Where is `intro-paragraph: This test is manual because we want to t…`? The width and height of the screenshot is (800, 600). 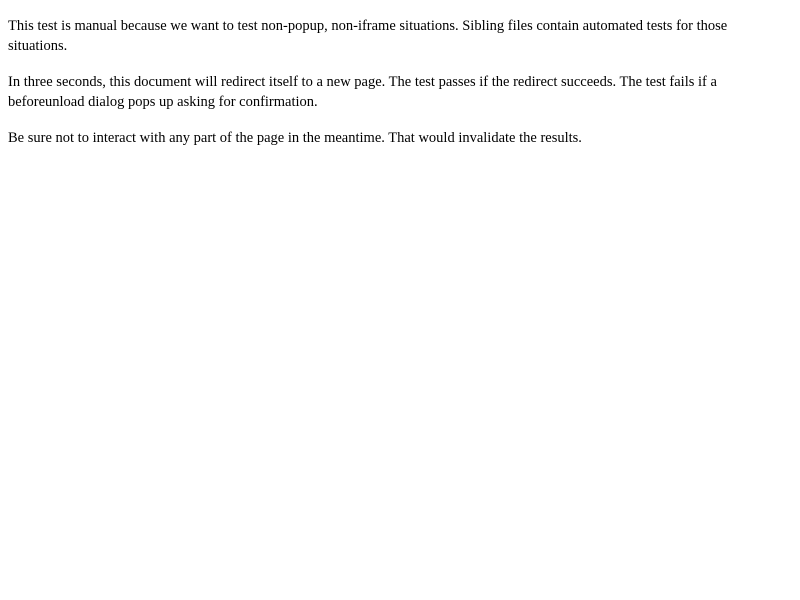 intro-paragraph: This test is manual because we want to t… is located at coordinates (368, 36).